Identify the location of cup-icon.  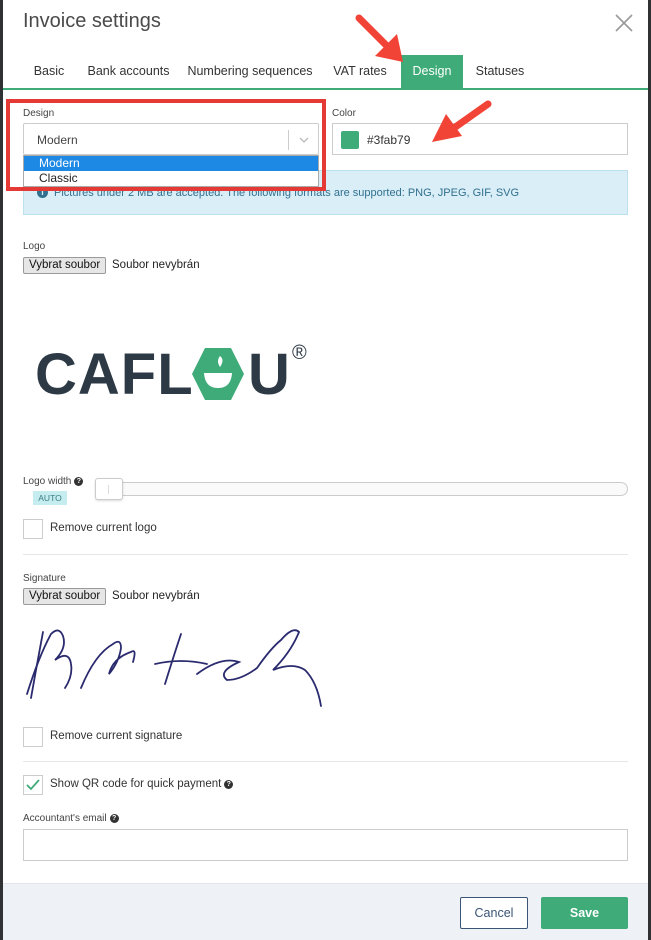
(218, 374).